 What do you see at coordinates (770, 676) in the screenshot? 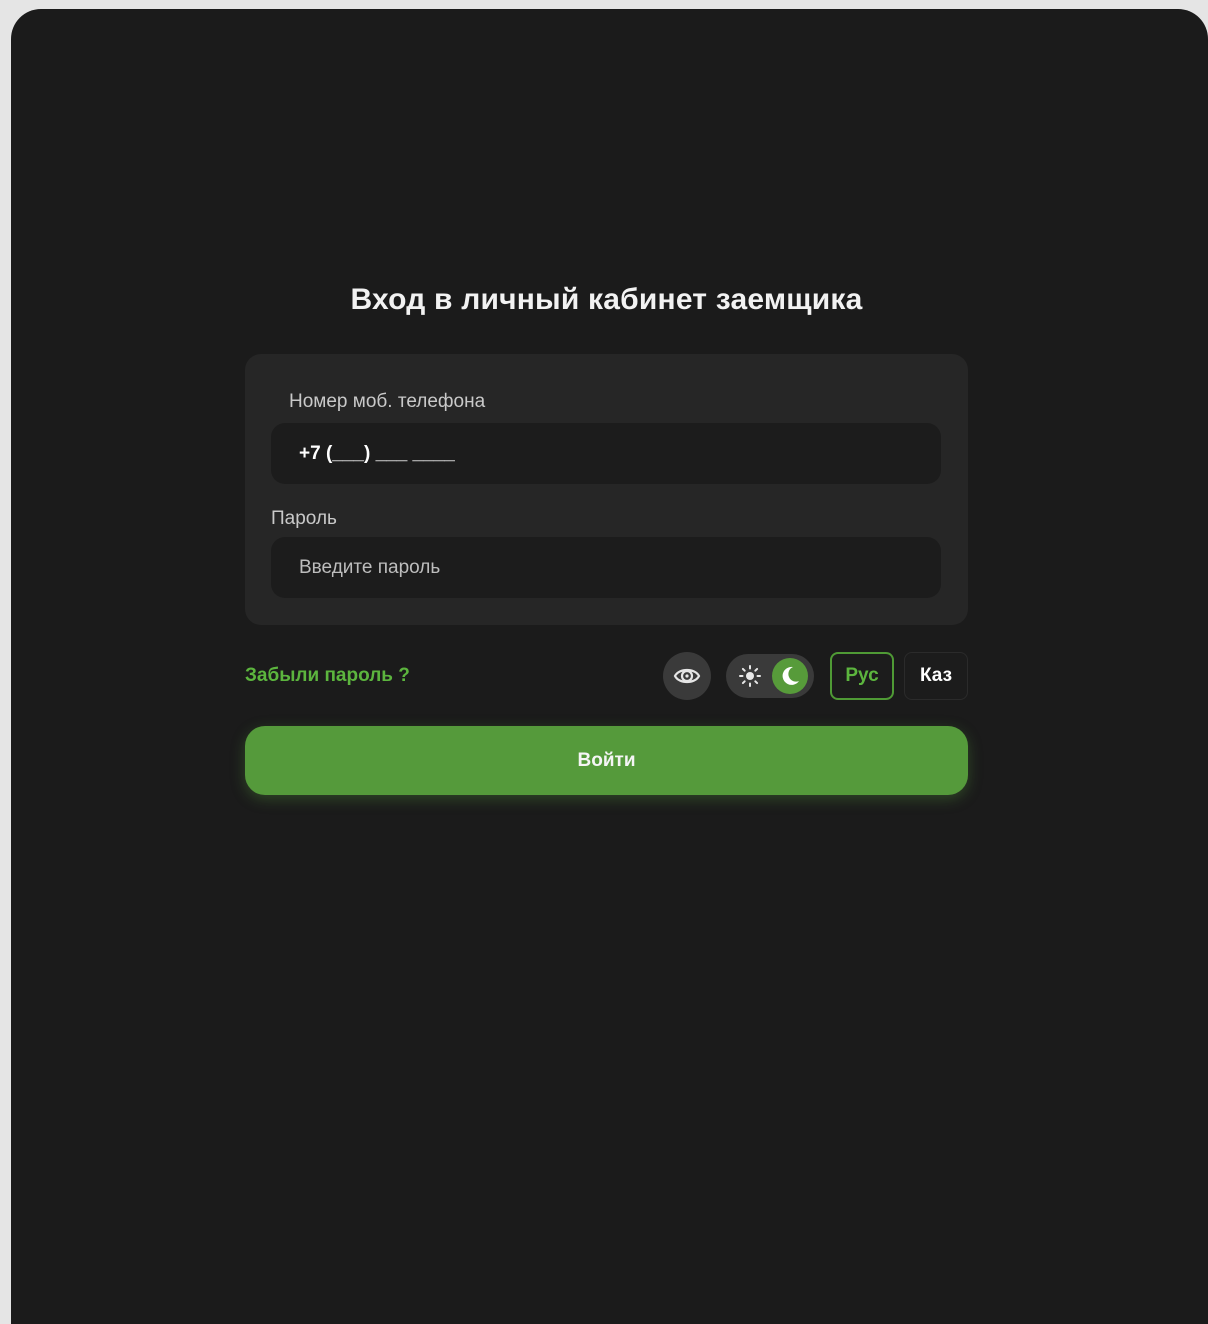
I see `theme-toggle` at bounding box center [770, 676].